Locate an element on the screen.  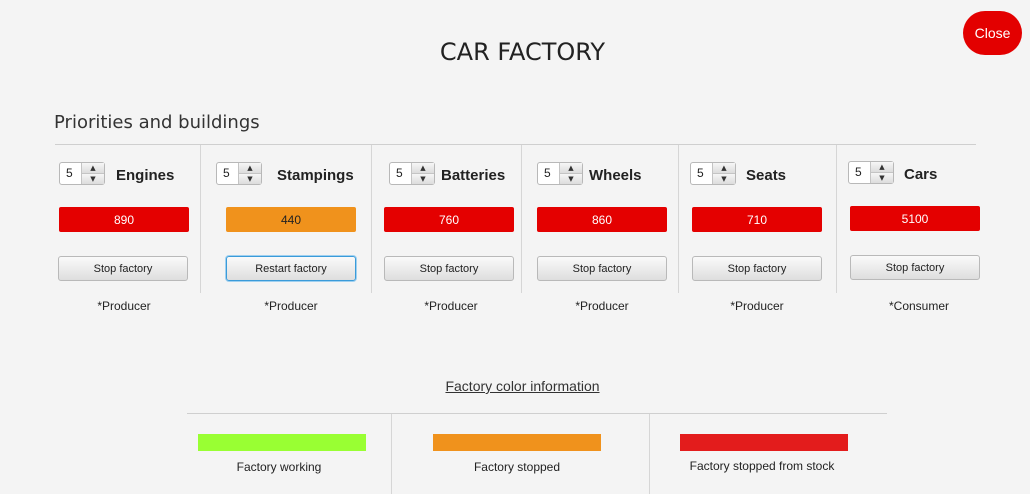
stock-indicator: 710 is located at coordinates (757, 219).